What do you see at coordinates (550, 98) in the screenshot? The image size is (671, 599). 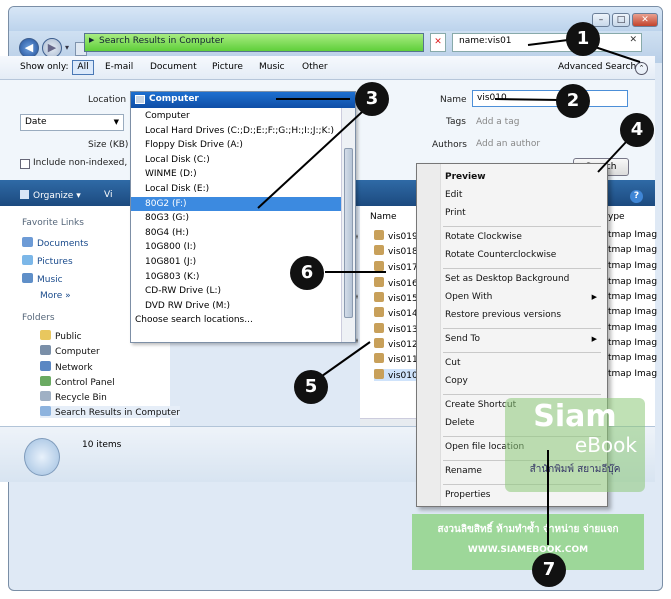 I see `name-field: vis010` at bounding box center [550, 98].